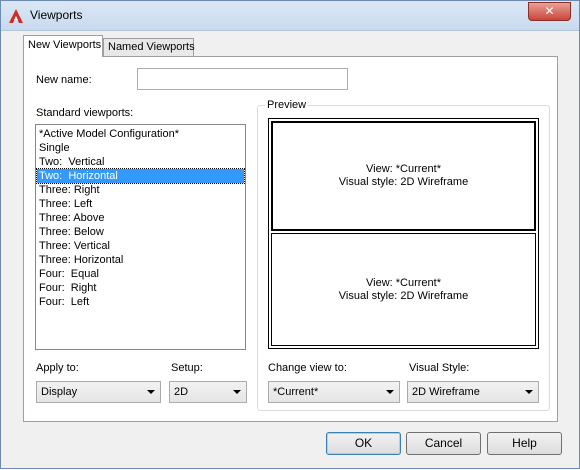 The width and height of the screenshot is (580, 470). I want to click on list-item: Three: Horizontal, so click(140, 260).